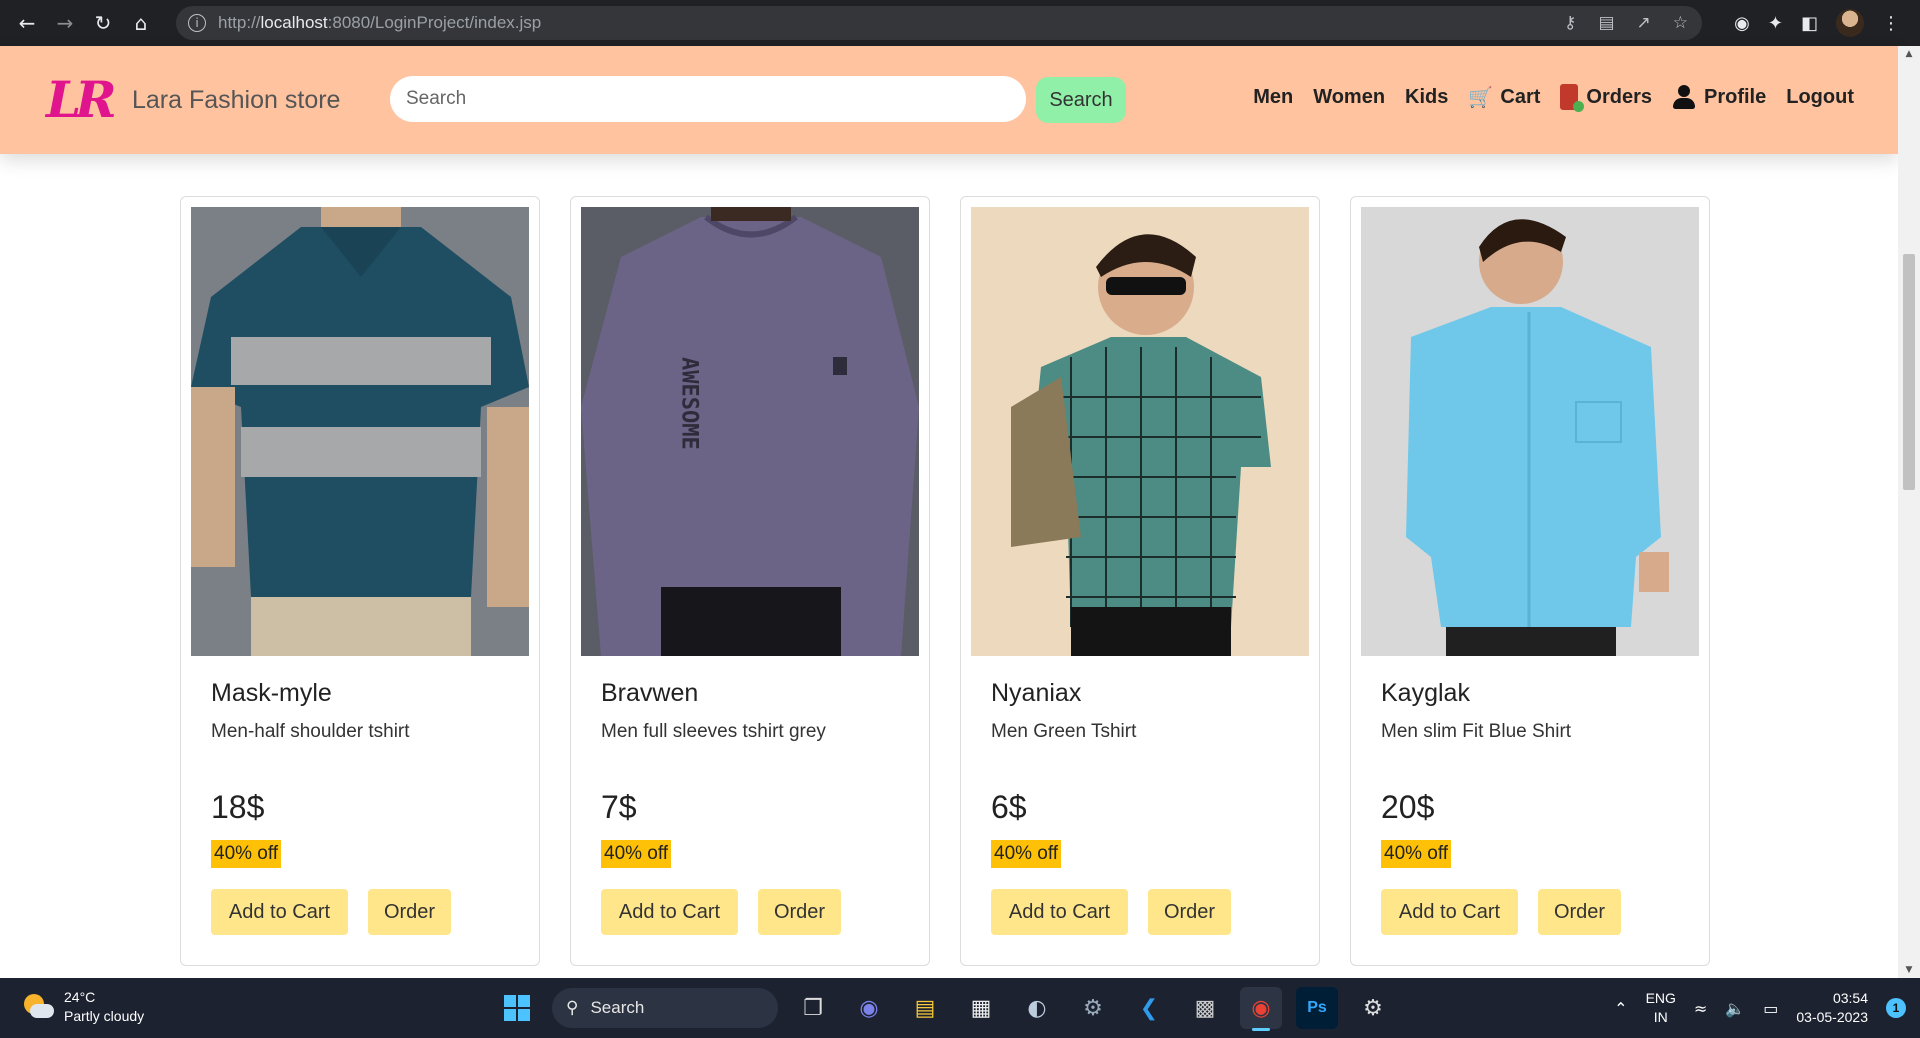  Describe the element at coordinates (1719, 97) in the screenshot. I see `nav-profile: Profile` at that location.